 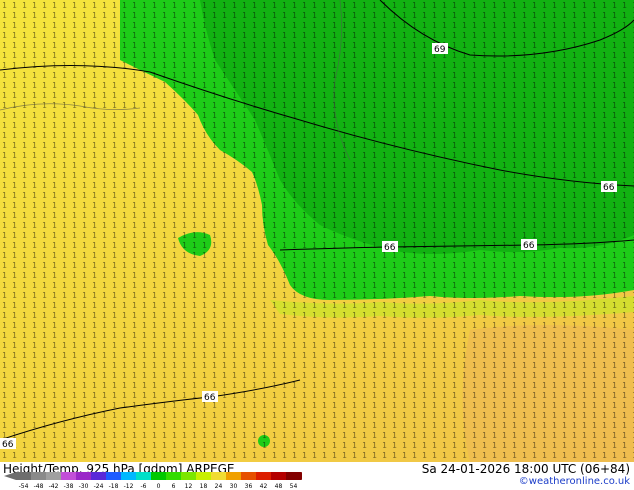 I want to click on colorbar-tick-label: 24, so click(x=219, y=486).